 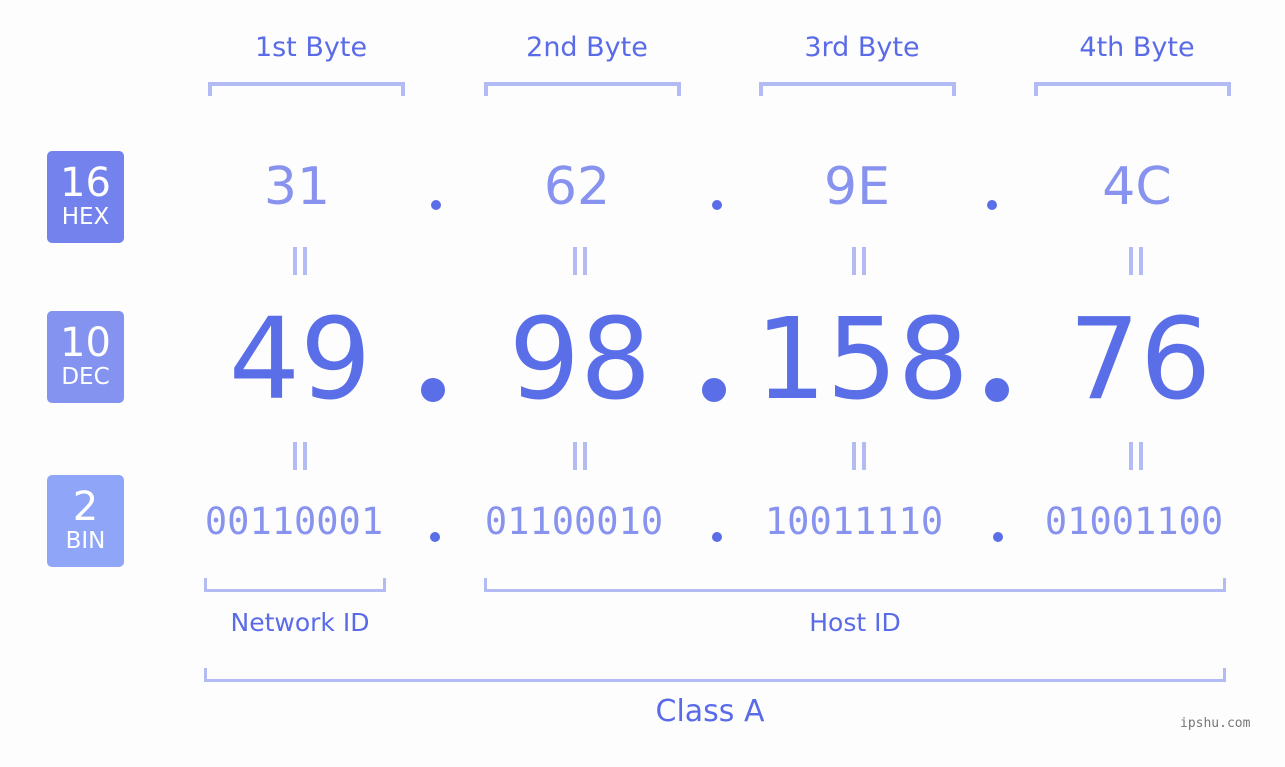 I want to click on bin-byte-3: 10011110, so click(x=854, y=521).